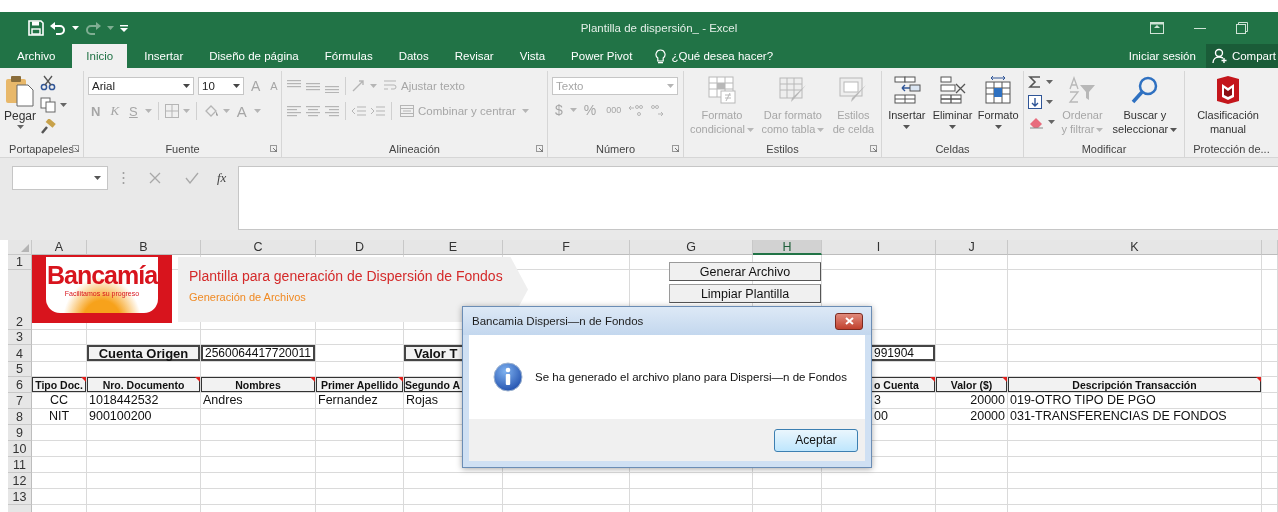 This screenshot has width=1278, height=512. What do you see at coordinates (1242, 28) in the screenshot?
I see `restore-icon` at bounding box center [1242, 28].